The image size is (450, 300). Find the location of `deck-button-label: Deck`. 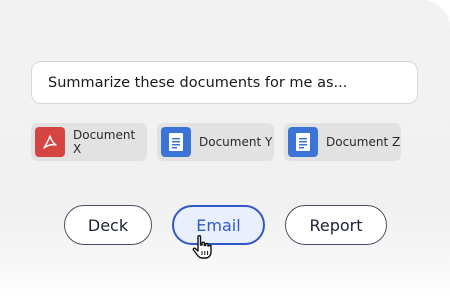

deck-button-label: Deck is located at coordinates (108, 225).